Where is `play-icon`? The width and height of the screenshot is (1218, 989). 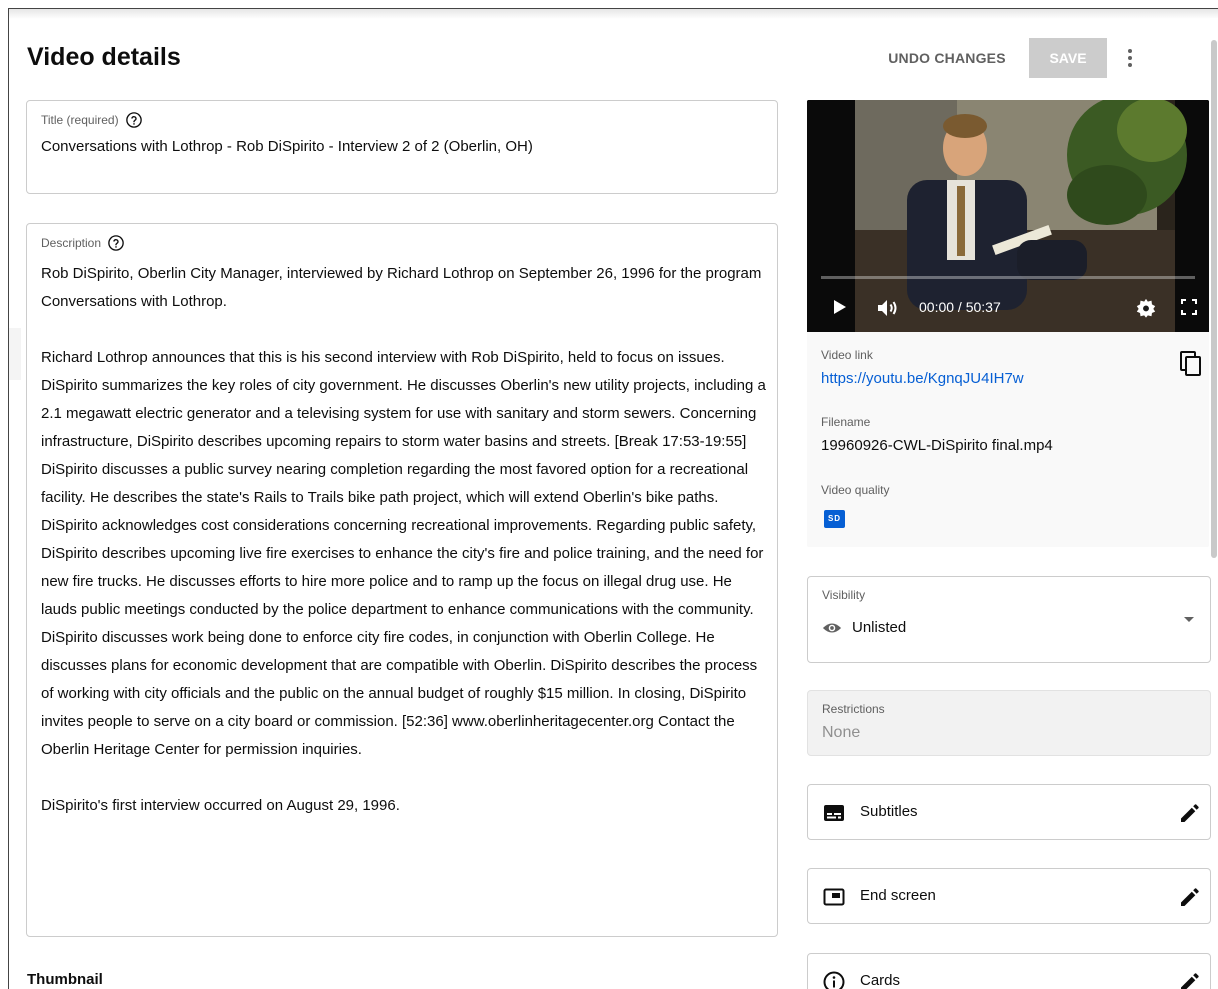 play-icon is located at coordinates (840, 307).